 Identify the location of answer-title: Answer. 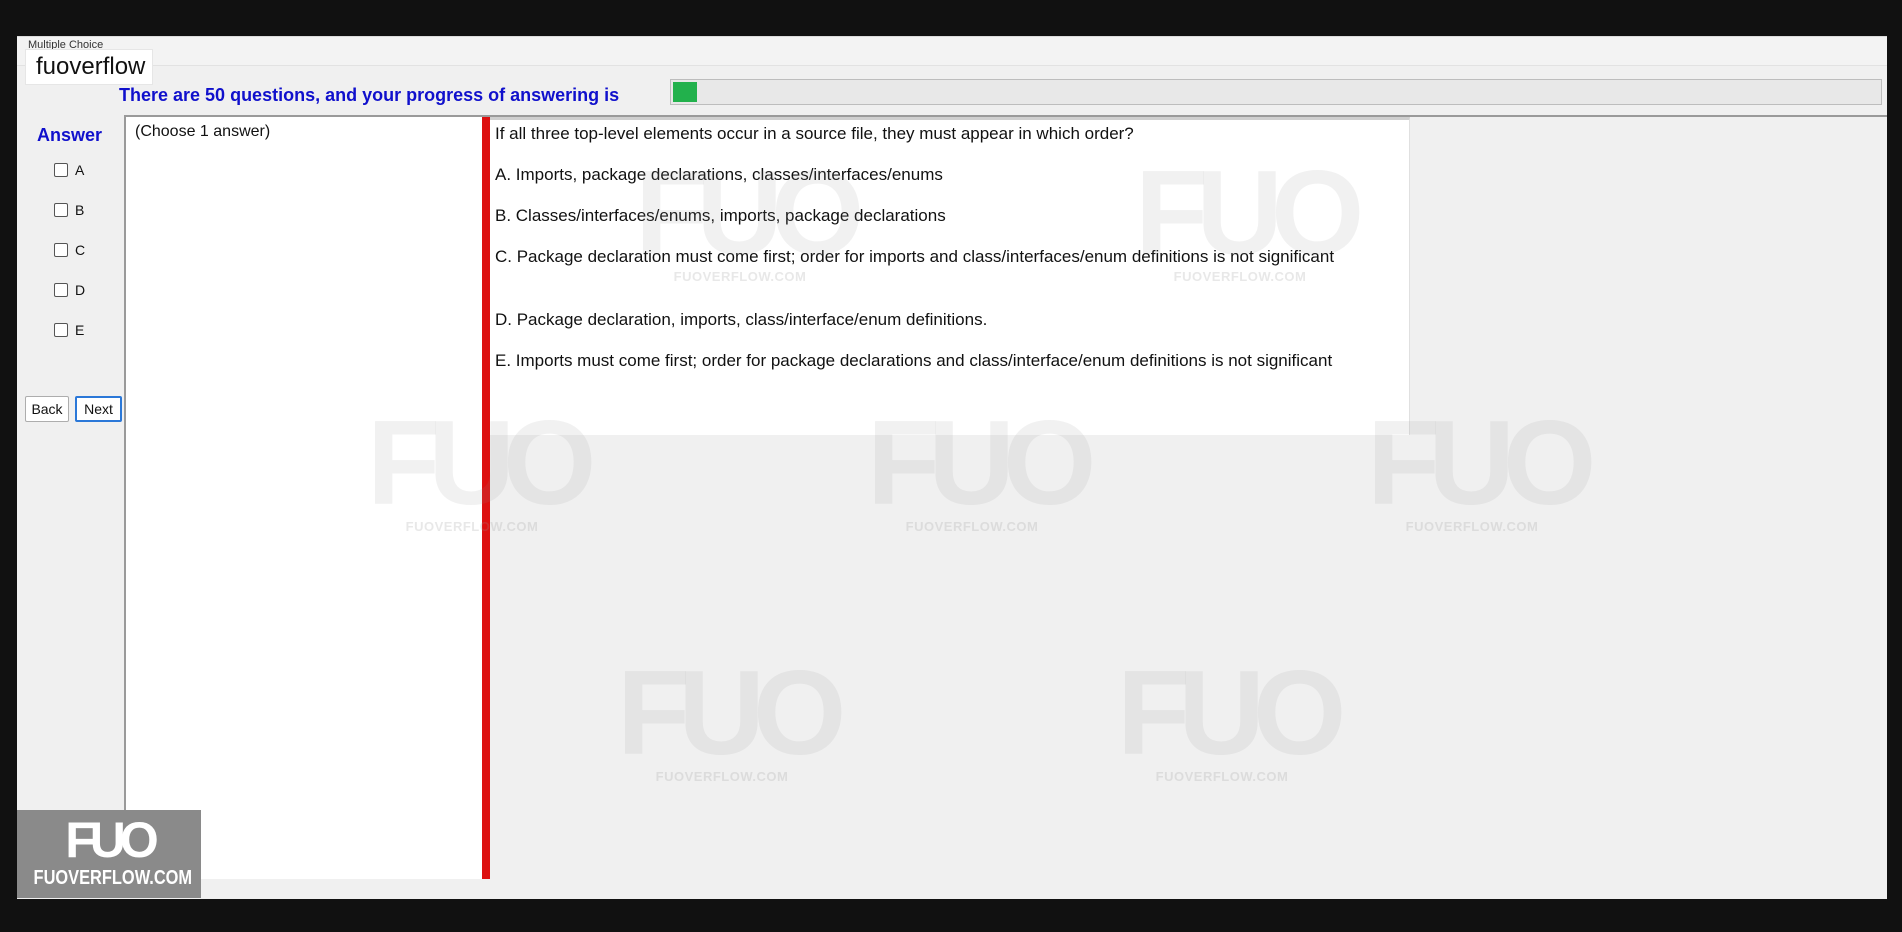
(70, 135).